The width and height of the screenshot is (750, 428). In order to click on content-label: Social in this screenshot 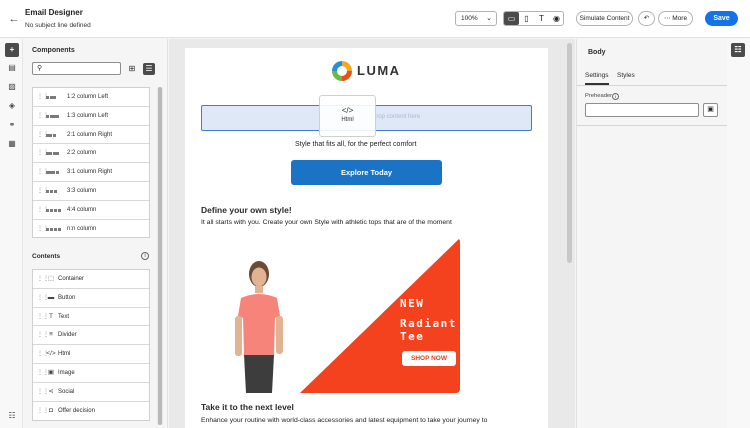, I will do `click(66, 391)`.